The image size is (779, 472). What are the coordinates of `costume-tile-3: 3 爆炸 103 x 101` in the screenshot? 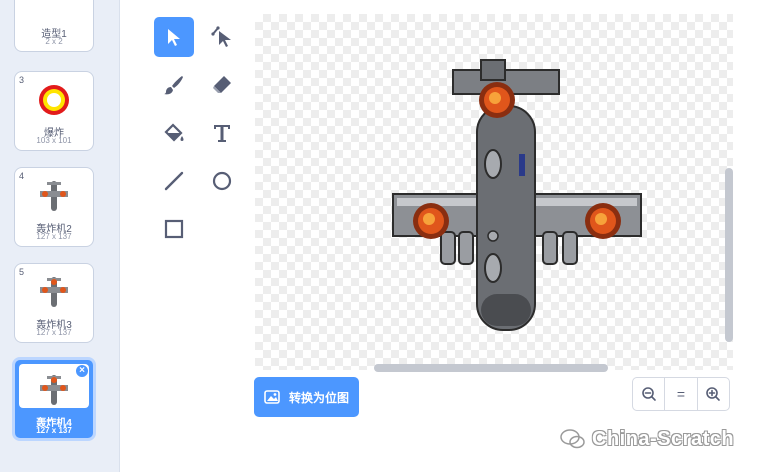 It's located at (54, 111).